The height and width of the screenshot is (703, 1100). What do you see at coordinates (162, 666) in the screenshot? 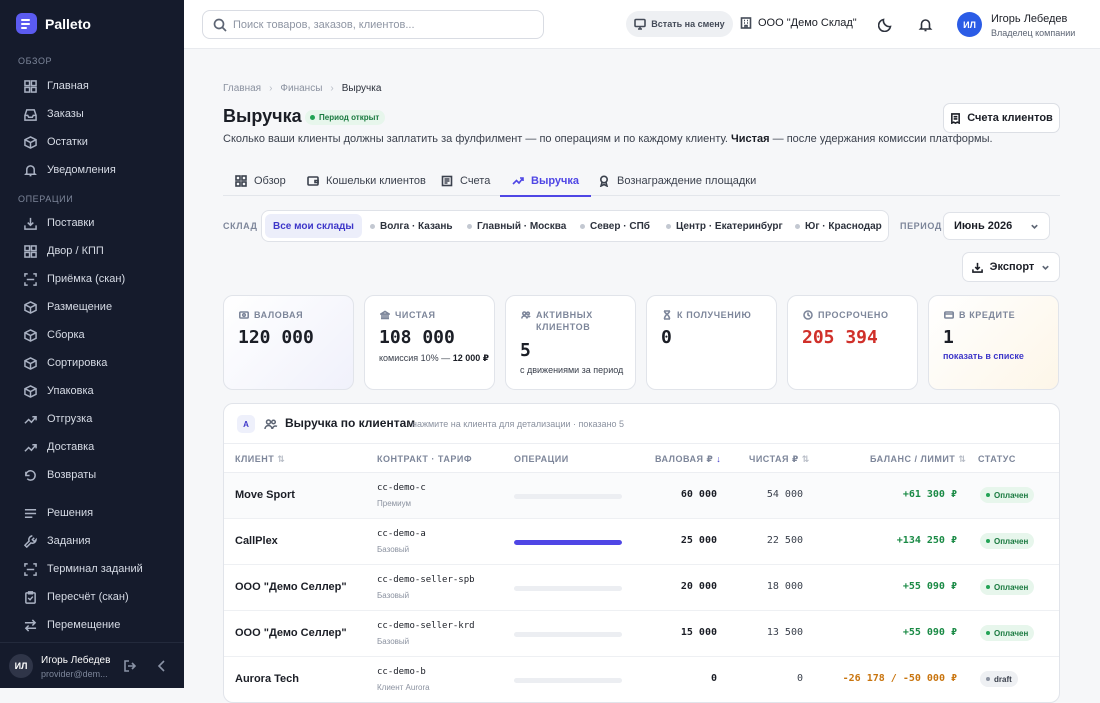
I see `collapse-sidebar-icon` at bounding box center [162, 666].